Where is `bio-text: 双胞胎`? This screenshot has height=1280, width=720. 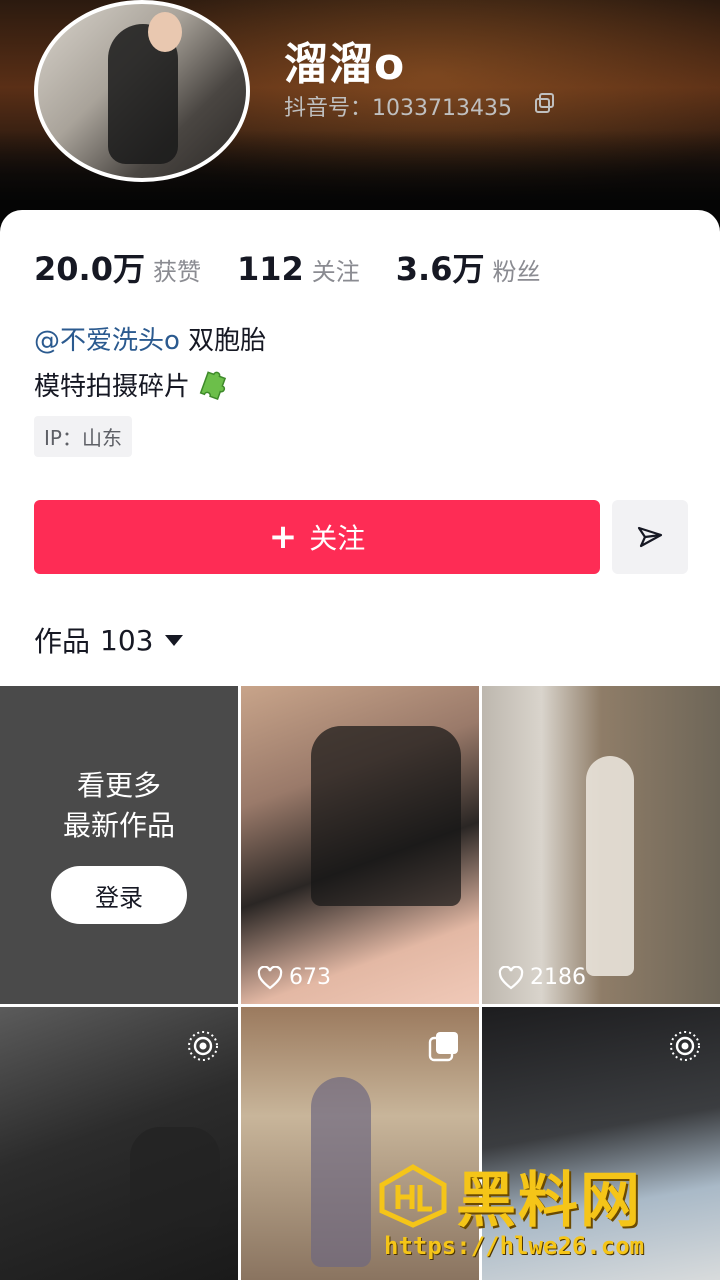 bio-text: 双胞胎 is located at coordinates (223, 341).